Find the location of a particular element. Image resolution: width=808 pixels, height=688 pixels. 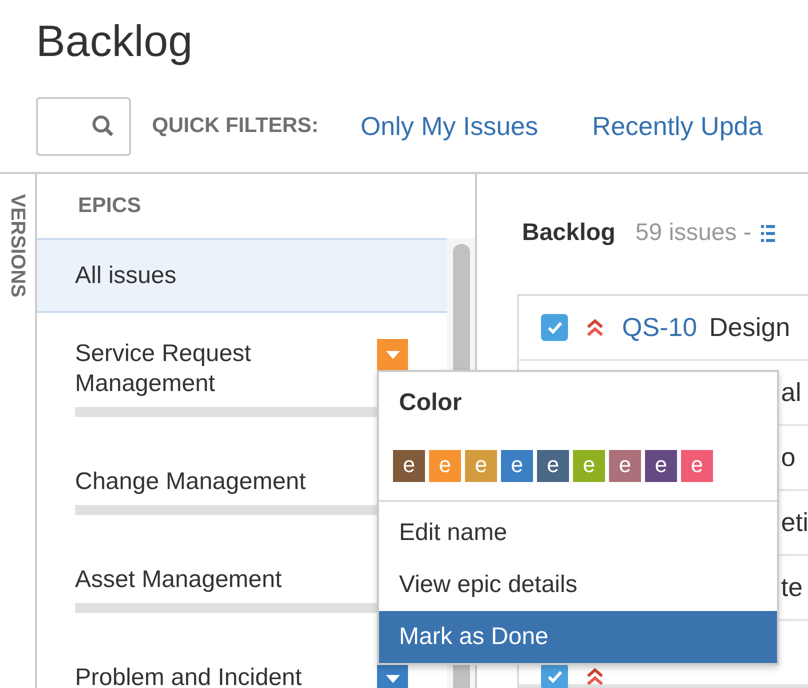

backlog-title: Backlog is located at coordinates (569, 233).